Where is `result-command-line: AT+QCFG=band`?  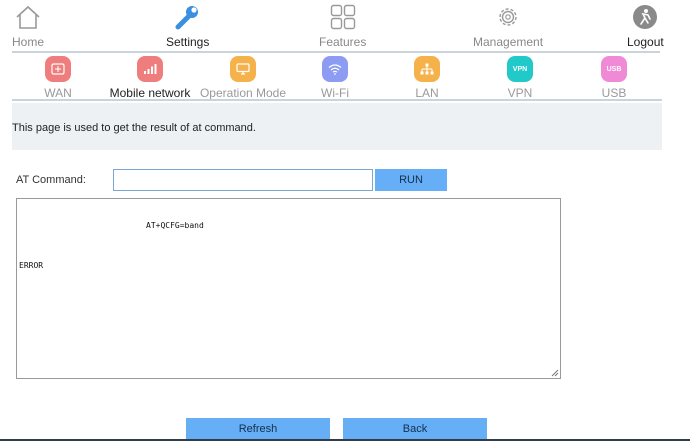
result-command-line: AT+QCFG=band is located at coordinates (175, 225).